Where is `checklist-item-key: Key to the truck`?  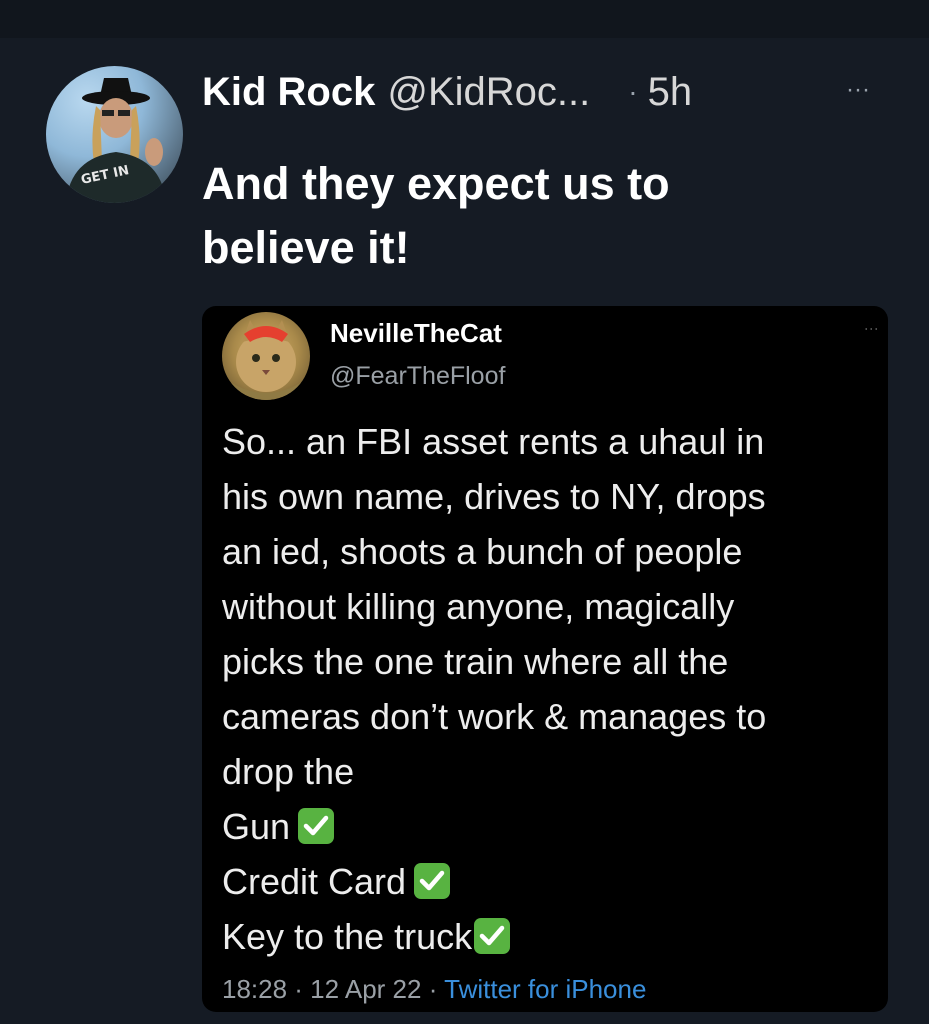
checklist-item-key: Key to the truck is located at coordinates (552, 936).